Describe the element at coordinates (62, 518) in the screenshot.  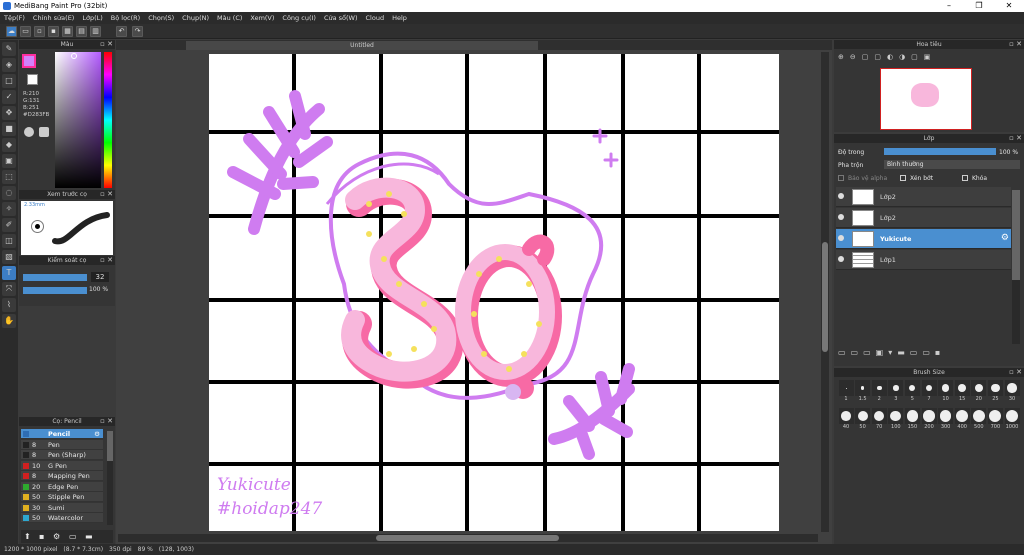
I see `brush-list-item: 50 Watercolor` at that location.